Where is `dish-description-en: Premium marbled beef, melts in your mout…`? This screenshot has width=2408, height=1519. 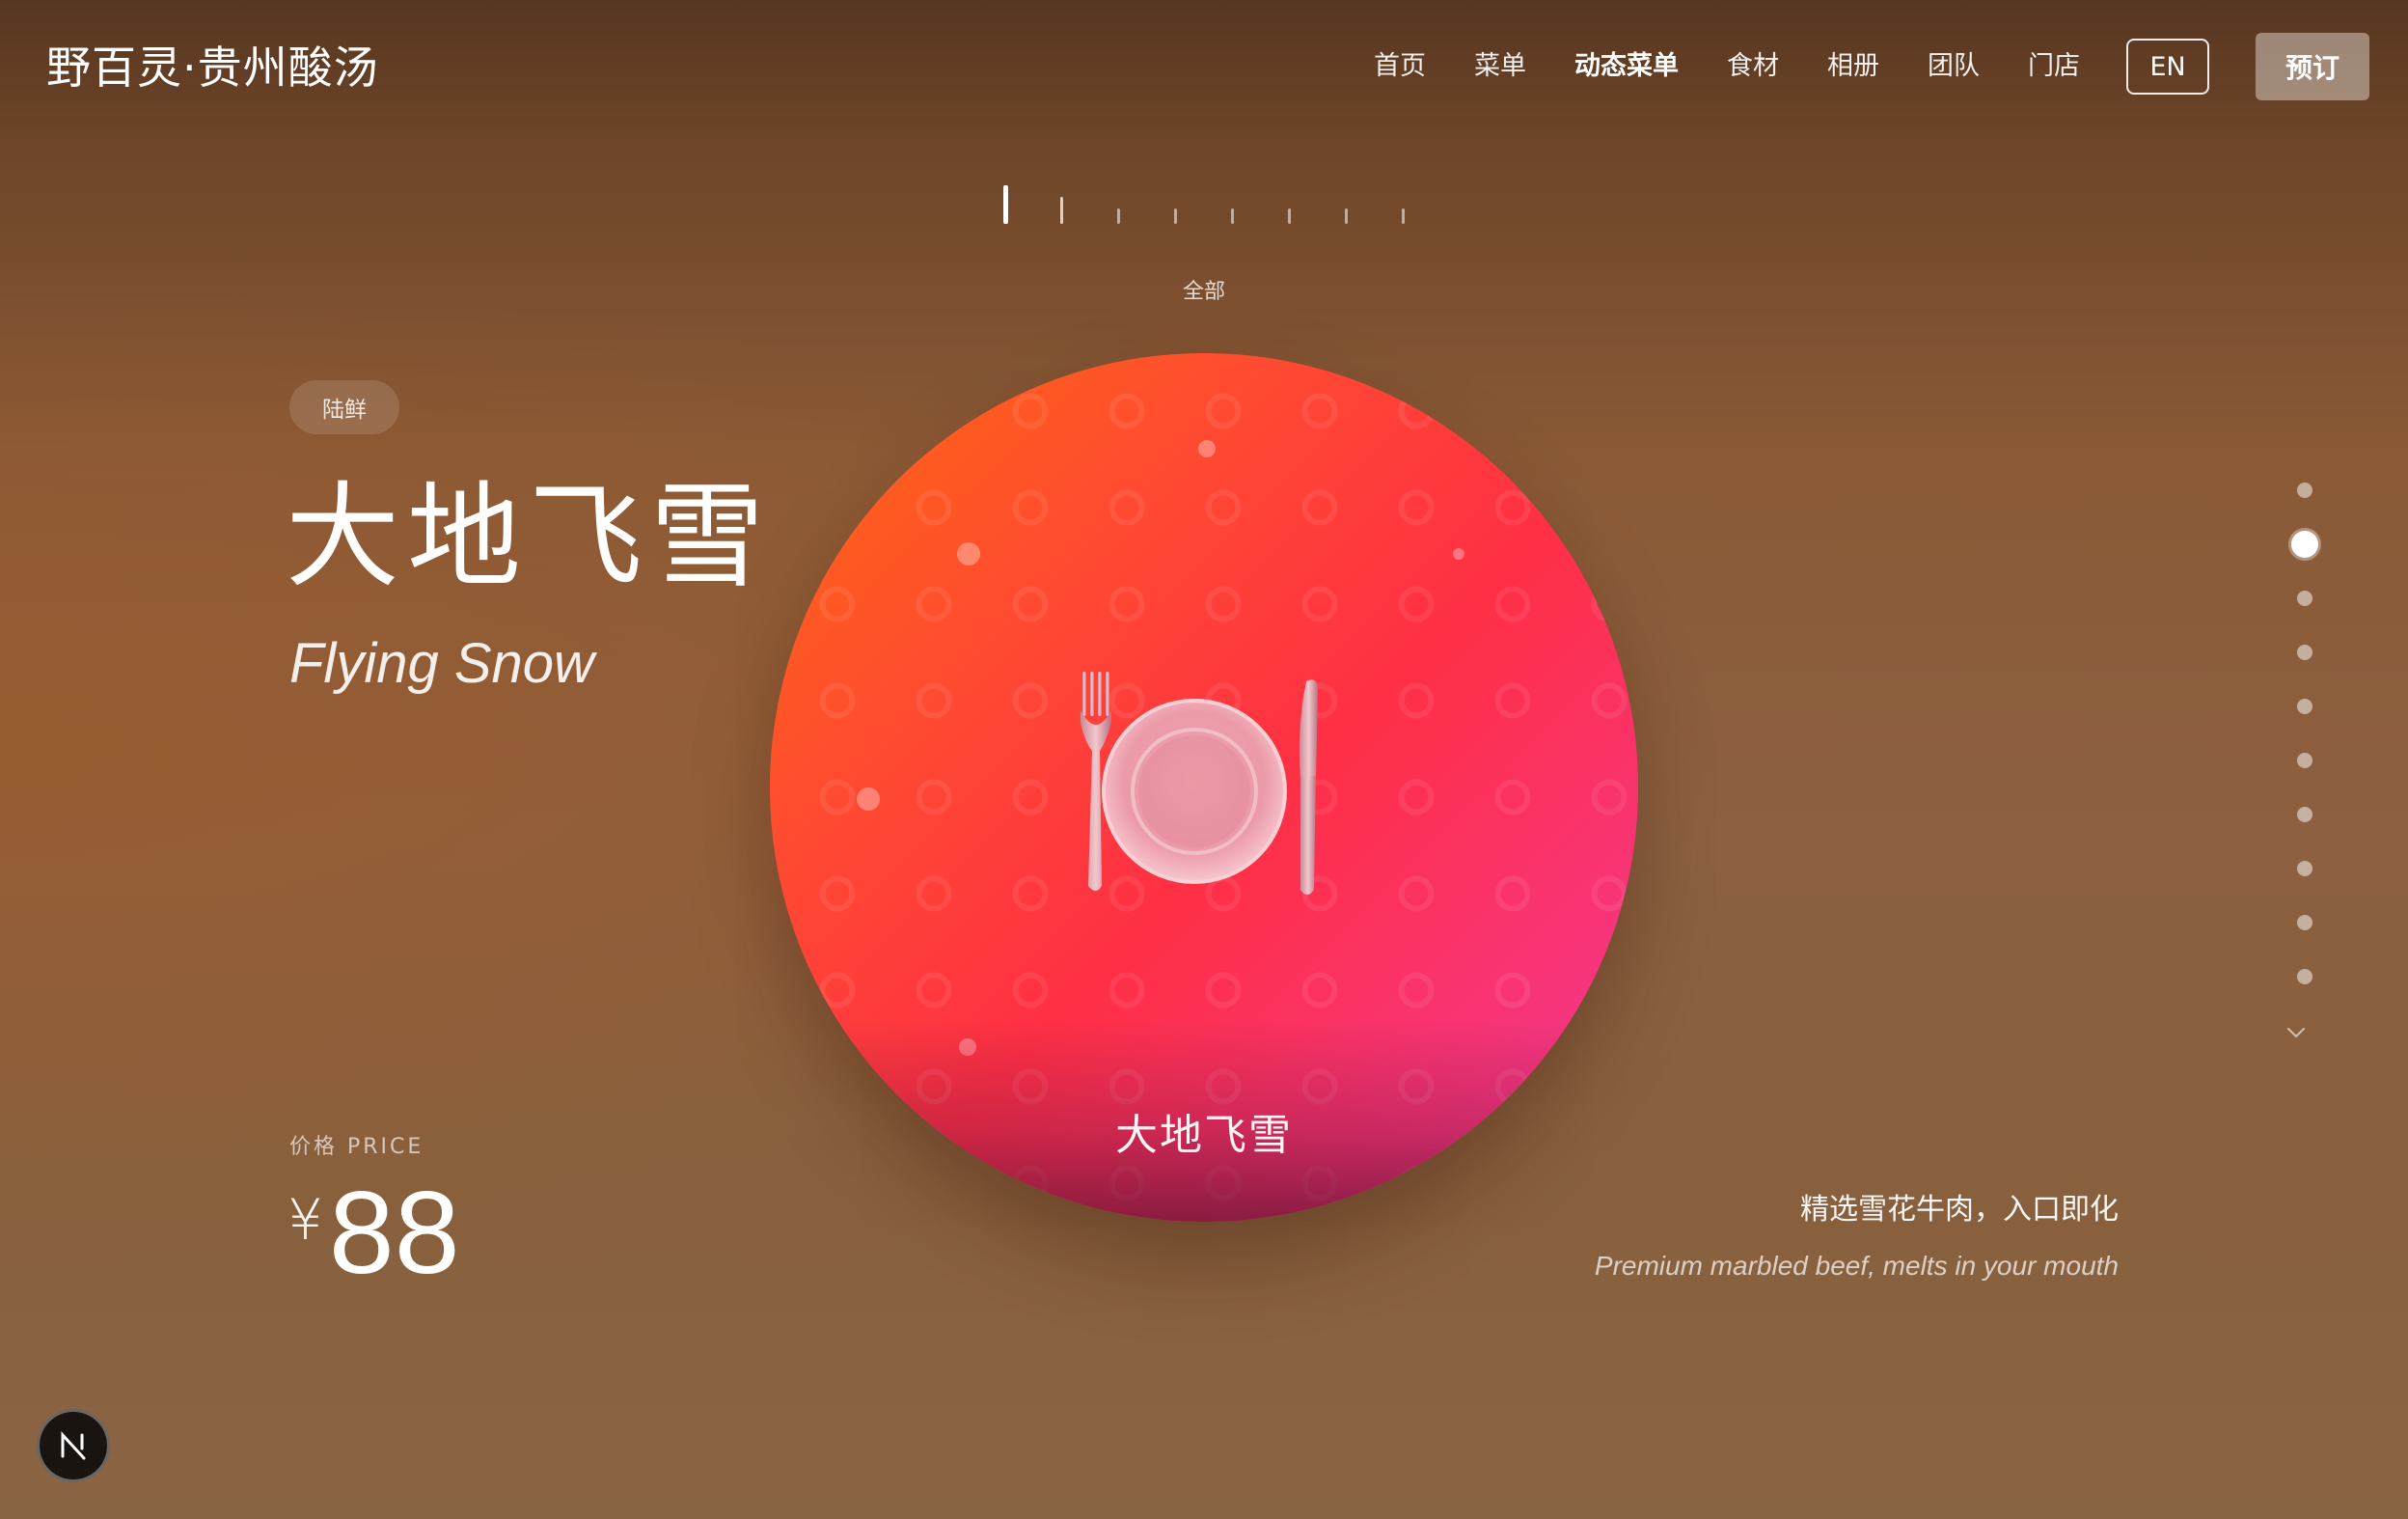 dish-description-en: Premium marbled beef, melts in your mout… is located at coordinates (1856, 1266).